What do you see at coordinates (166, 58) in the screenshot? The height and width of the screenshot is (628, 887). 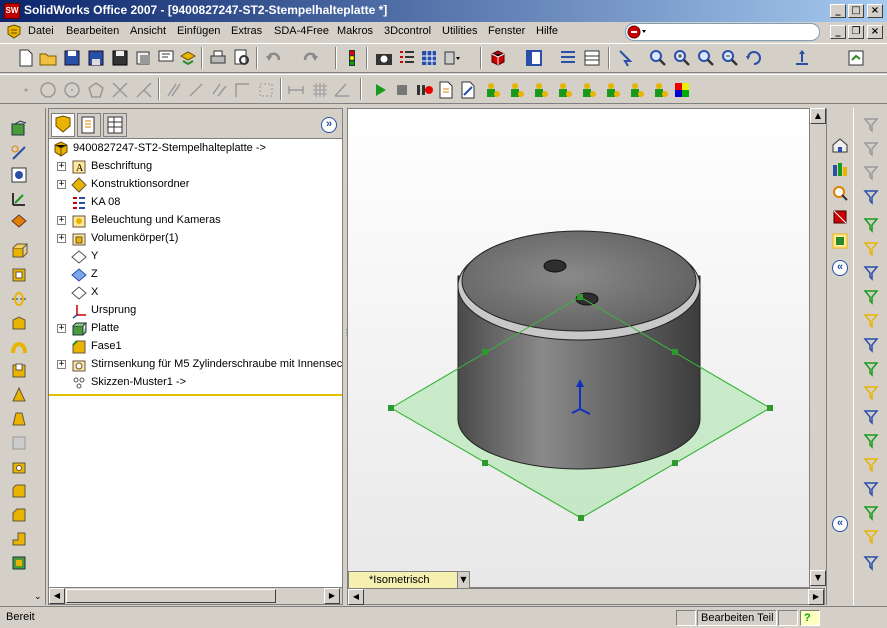 I see `comment-icon` at bounding box center [166, 58].